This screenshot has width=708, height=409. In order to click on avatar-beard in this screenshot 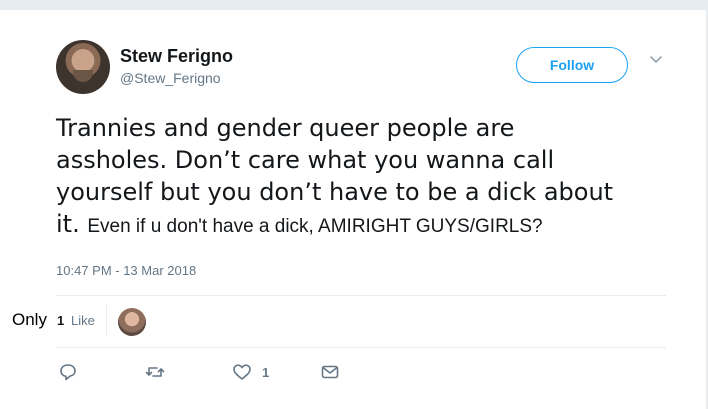, I will do `click(83, 76)`.